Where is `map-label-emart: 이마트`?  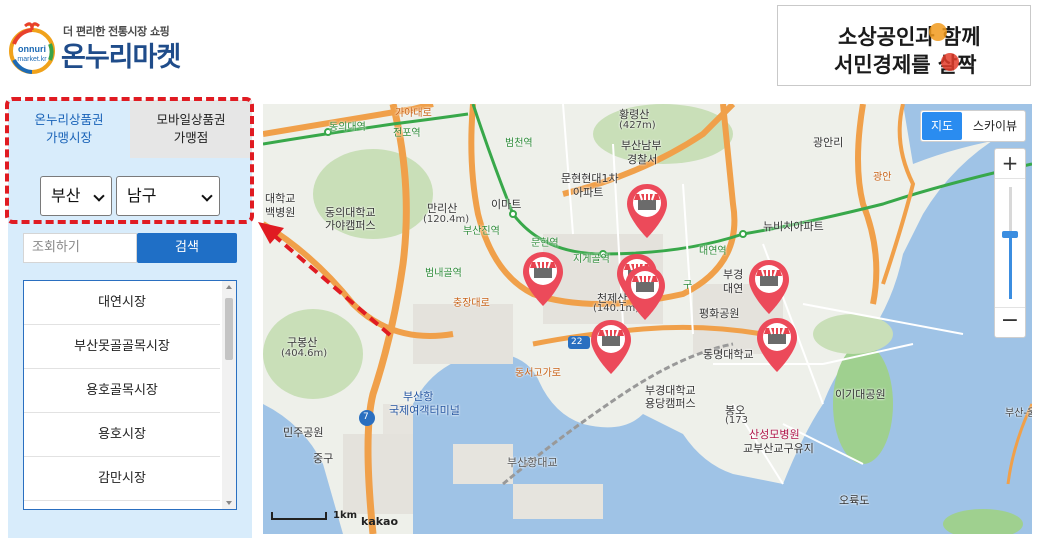 map-label-emart: 이마트 is located at coordinates (506, 204).